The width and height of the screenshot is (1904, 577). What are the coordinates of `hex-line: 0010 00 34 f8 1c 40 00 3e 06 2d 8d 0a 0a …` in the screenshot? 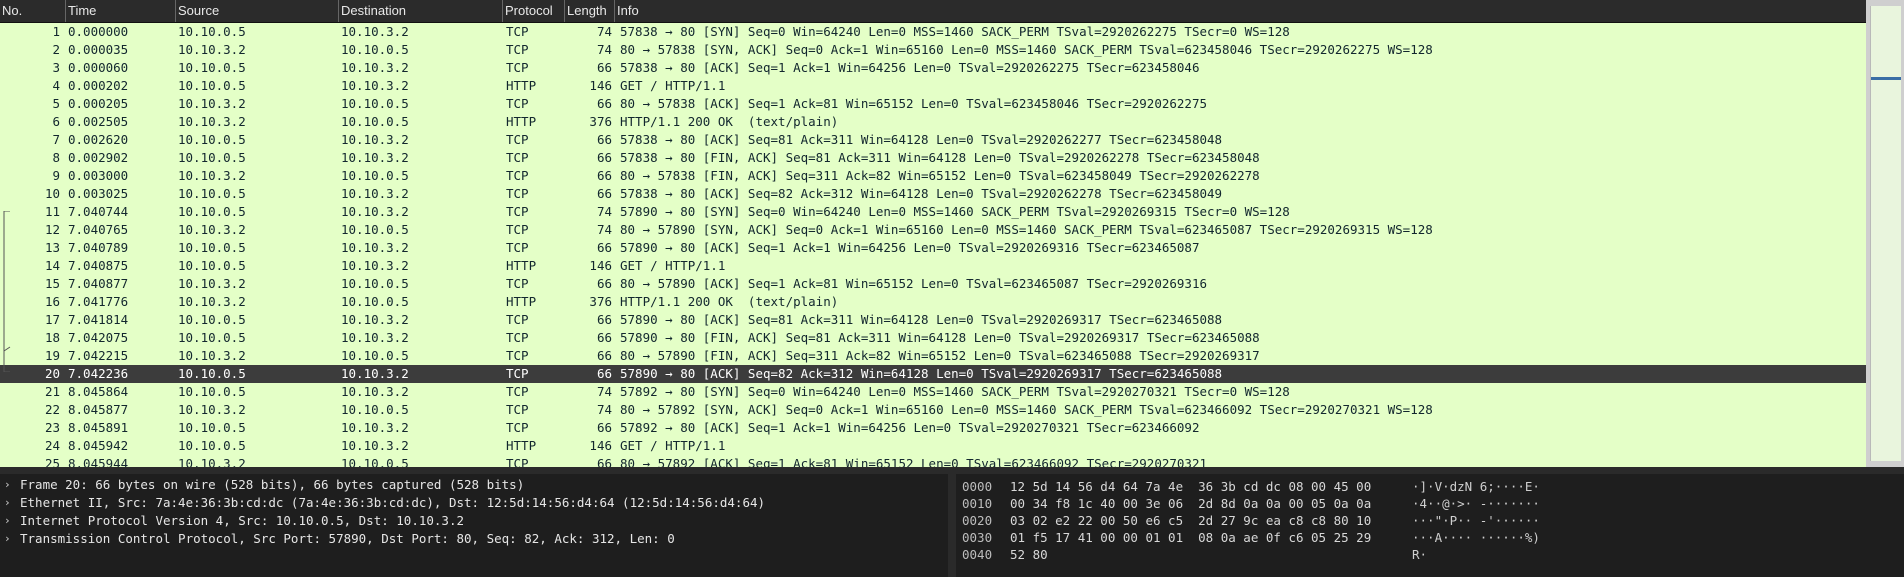 It's located at (1430, 503).